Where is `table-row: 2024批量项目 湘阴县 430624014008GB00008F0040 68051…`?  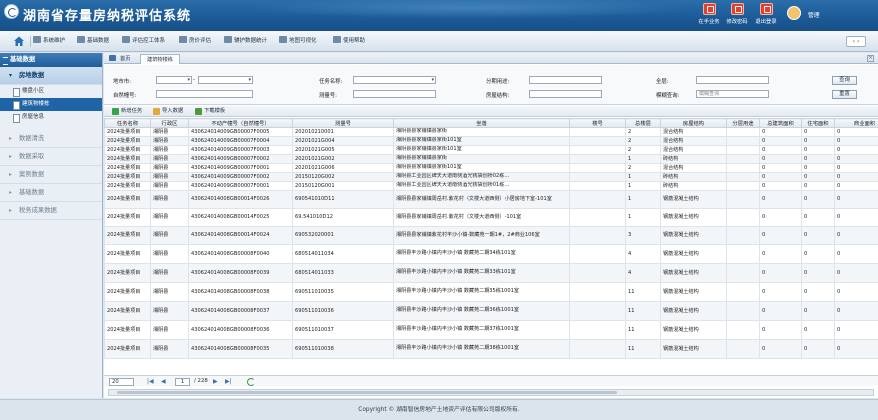
table-row: 2024批量项目 湘阴县 430624014008GB00008F0040 68051… is located at coordinates (491, 254).